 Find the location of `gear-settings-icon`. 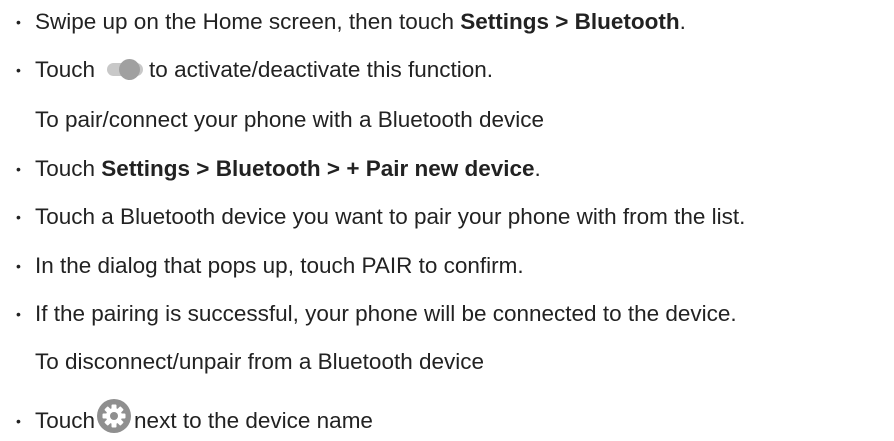

gear-settings-icon is located at coordinates (114, 416).